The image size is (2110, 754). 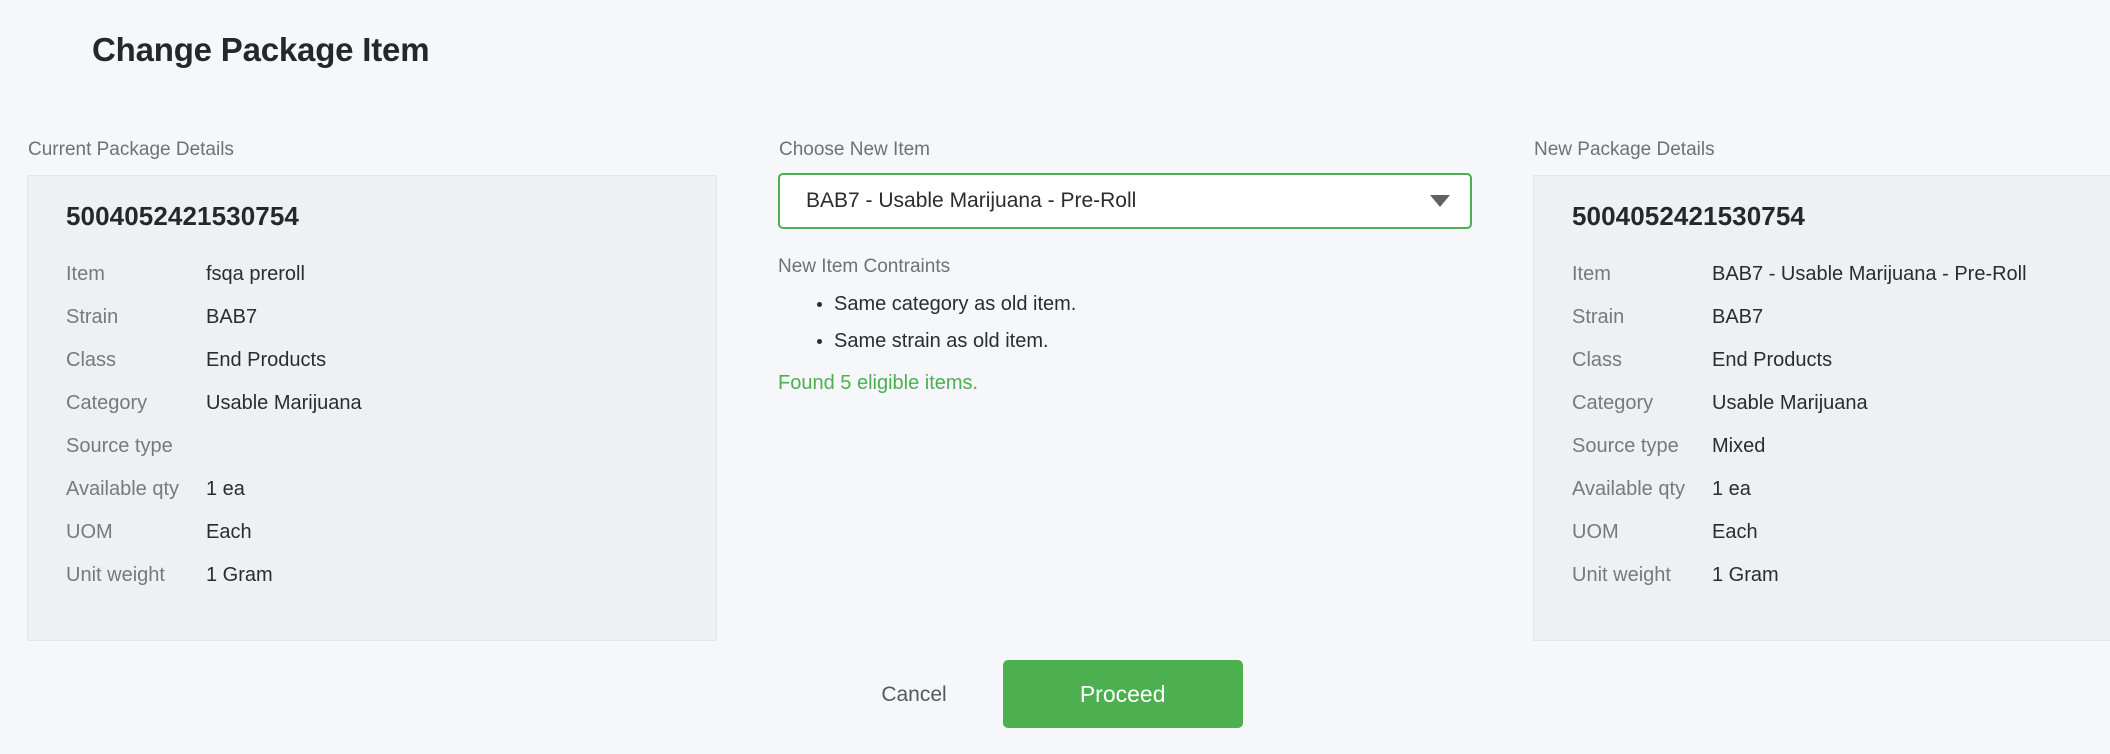 What do you see at coordinates (461, 446) in the screenshot?
I see `detail-value` at bounding box center [461, 446].